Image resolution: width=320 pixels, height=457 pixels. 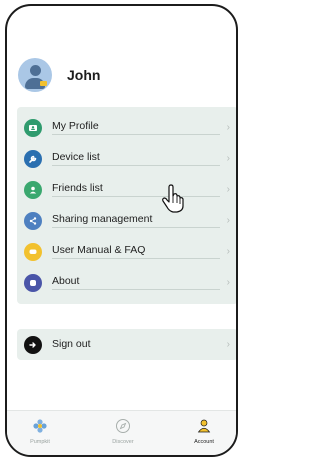 What do you see at coordinates (59, 75) in the screenshot?
I see `user-header: John` at bounding box center [59, 75].